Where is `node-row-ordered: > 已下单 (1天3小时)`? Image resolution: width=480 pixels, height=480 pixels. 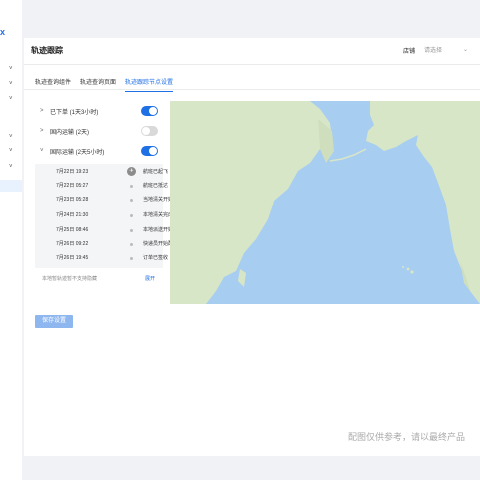 node-row-ordered: > 已下单 (1天3小时) is located at coordinates (99, 111).